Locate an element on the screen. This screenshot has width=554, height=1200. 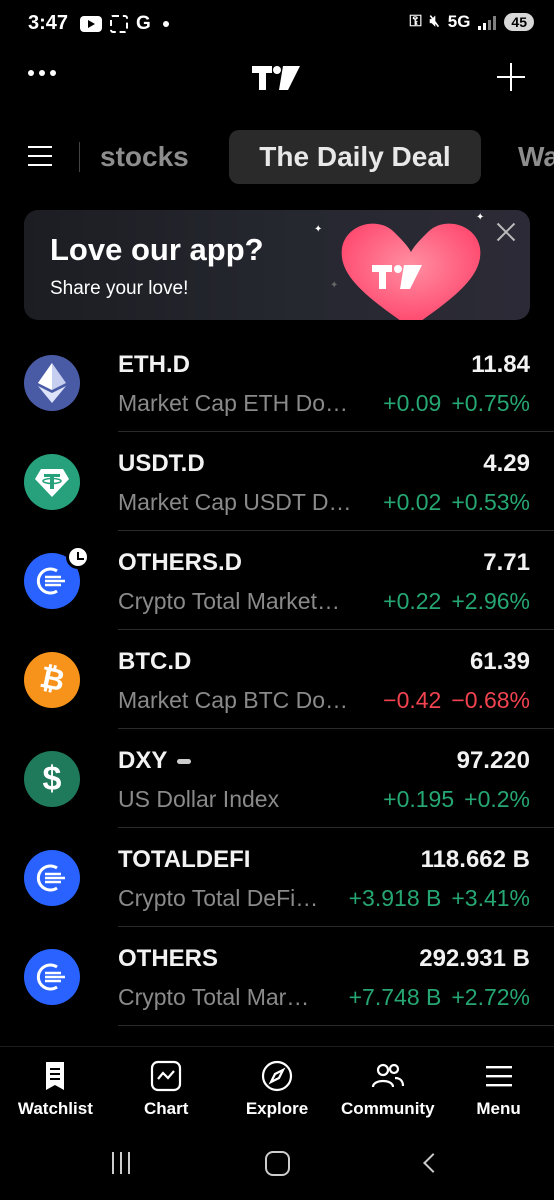
price: 292.931 B is located at coordinates (474, 958).